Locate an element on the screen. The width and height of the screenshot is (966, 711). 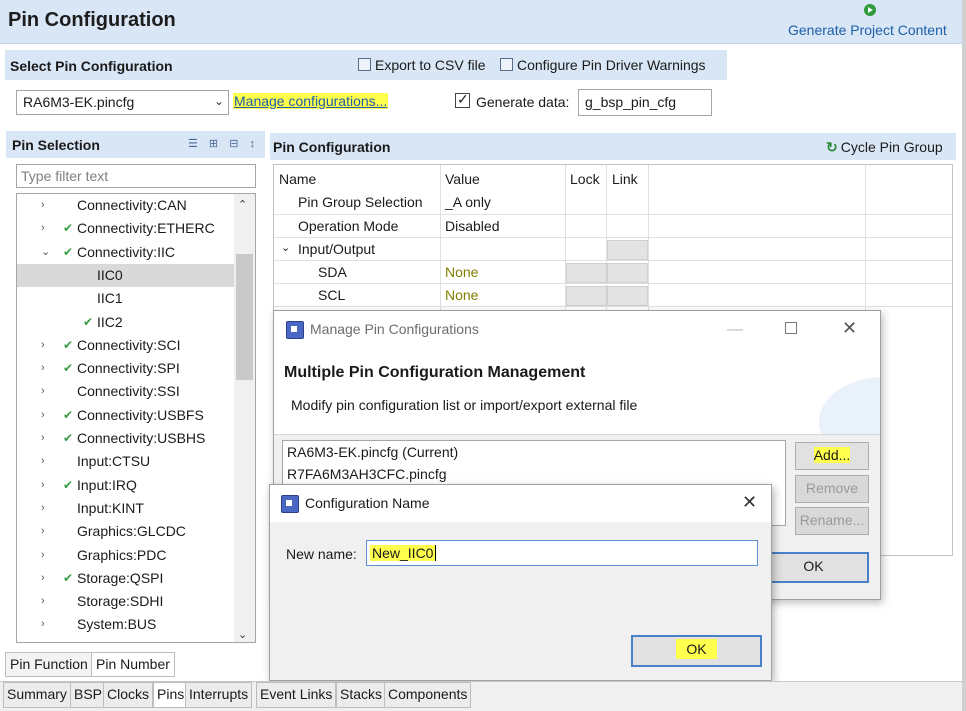
tree-item: ✔ IIC2 is located at coordinates (125, 322).